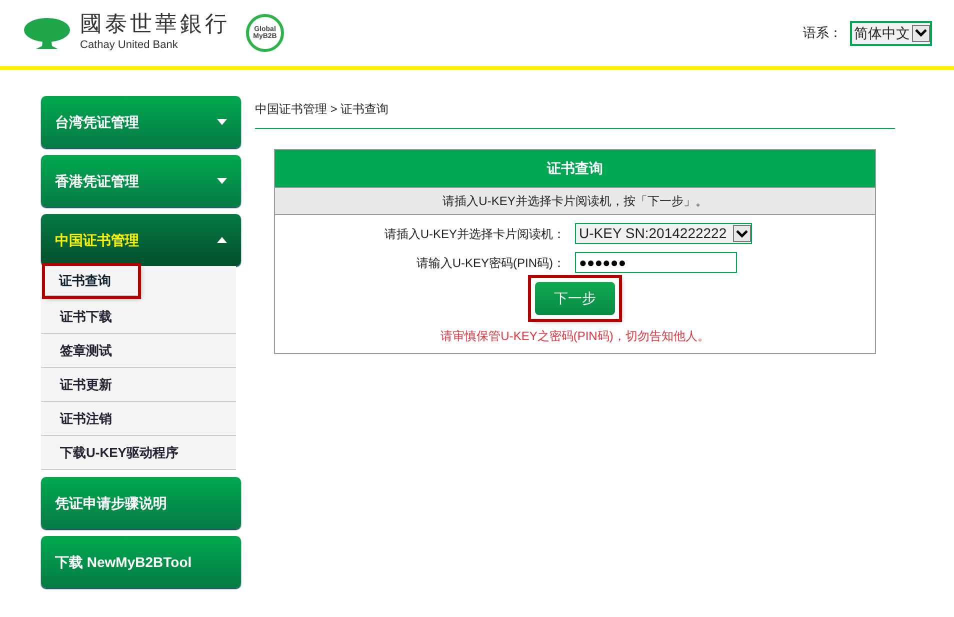  Describe the element at coordinates (138, 351) in the screenshot. I see `submenu-item: 签章测试` at that location.